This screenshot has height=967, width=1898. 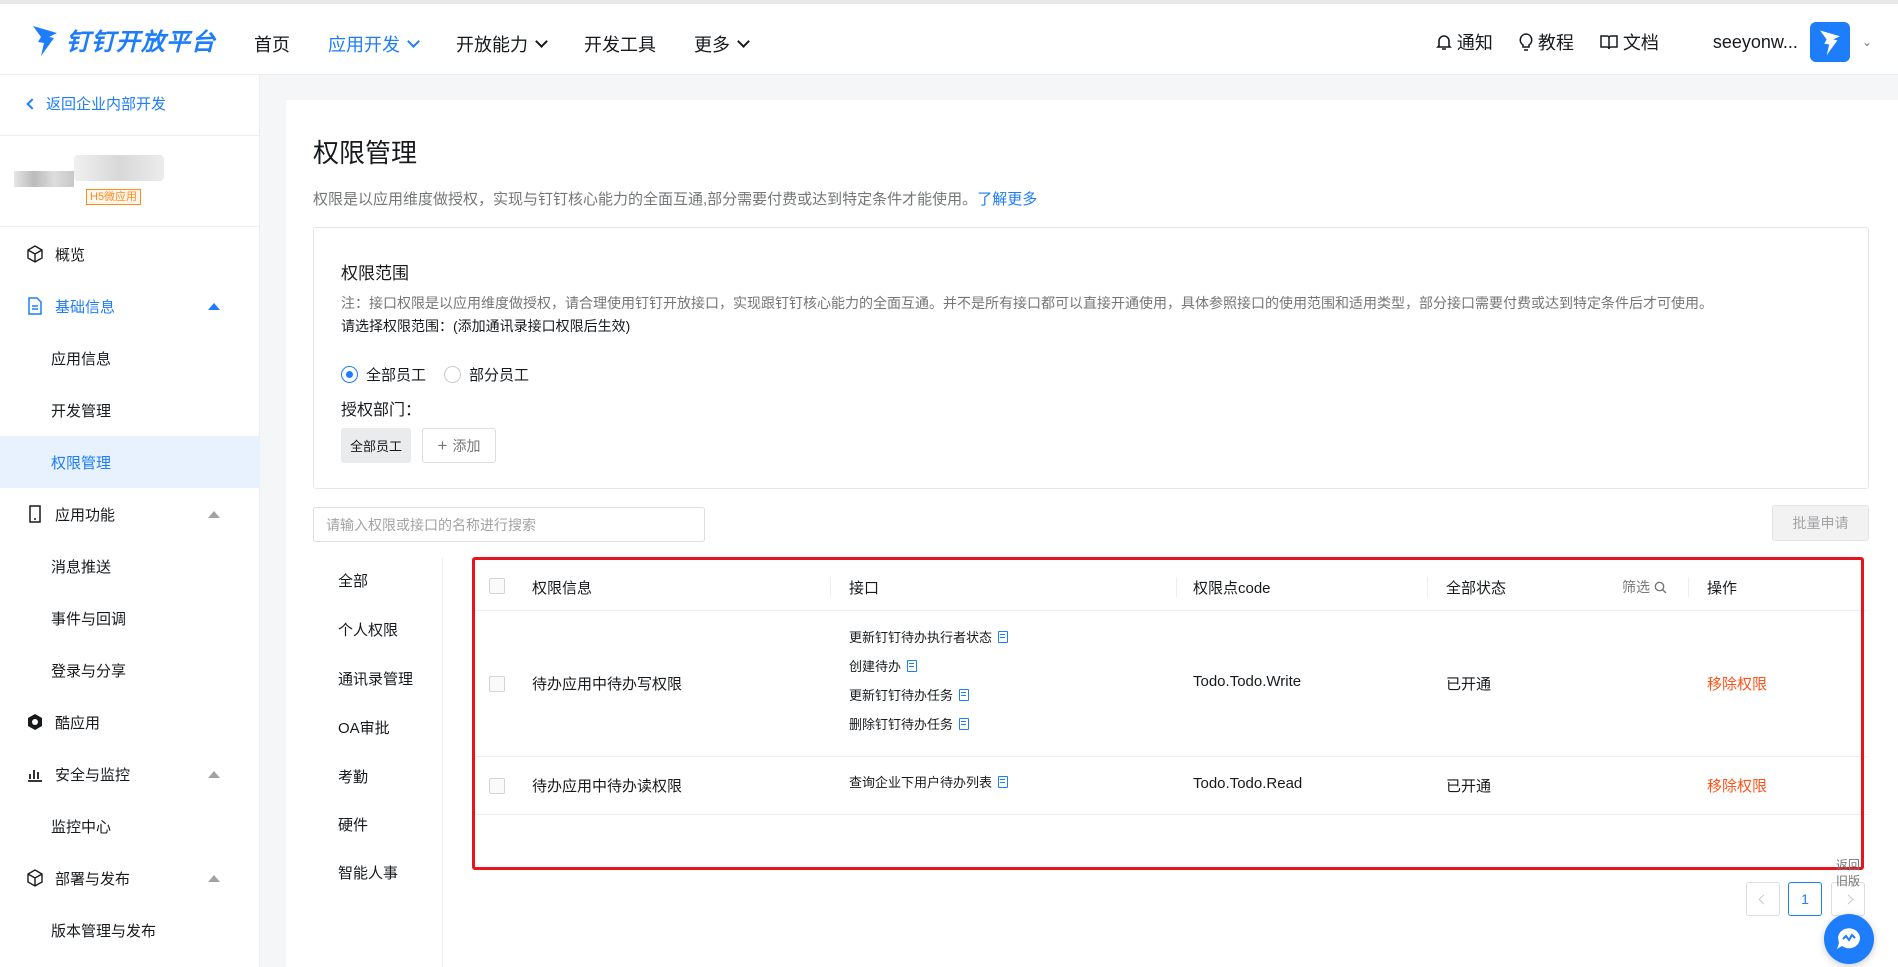 What do you see at coordinates (486, 374) in the screenshot?
I see `radio-part-staff: 部分员工` at bounding box center [486, 374].